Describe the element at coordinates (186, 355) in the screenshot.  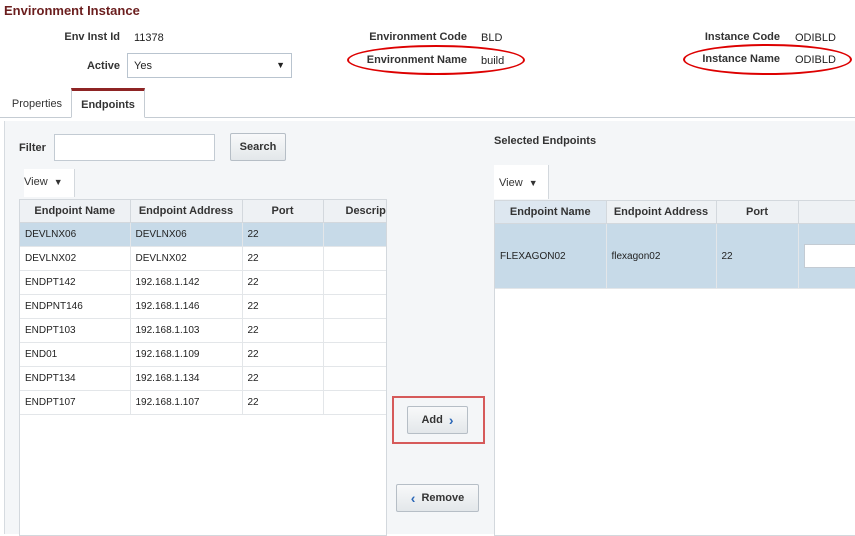
I see `cell-endpoint-address: 192.168.1.109` at that location.